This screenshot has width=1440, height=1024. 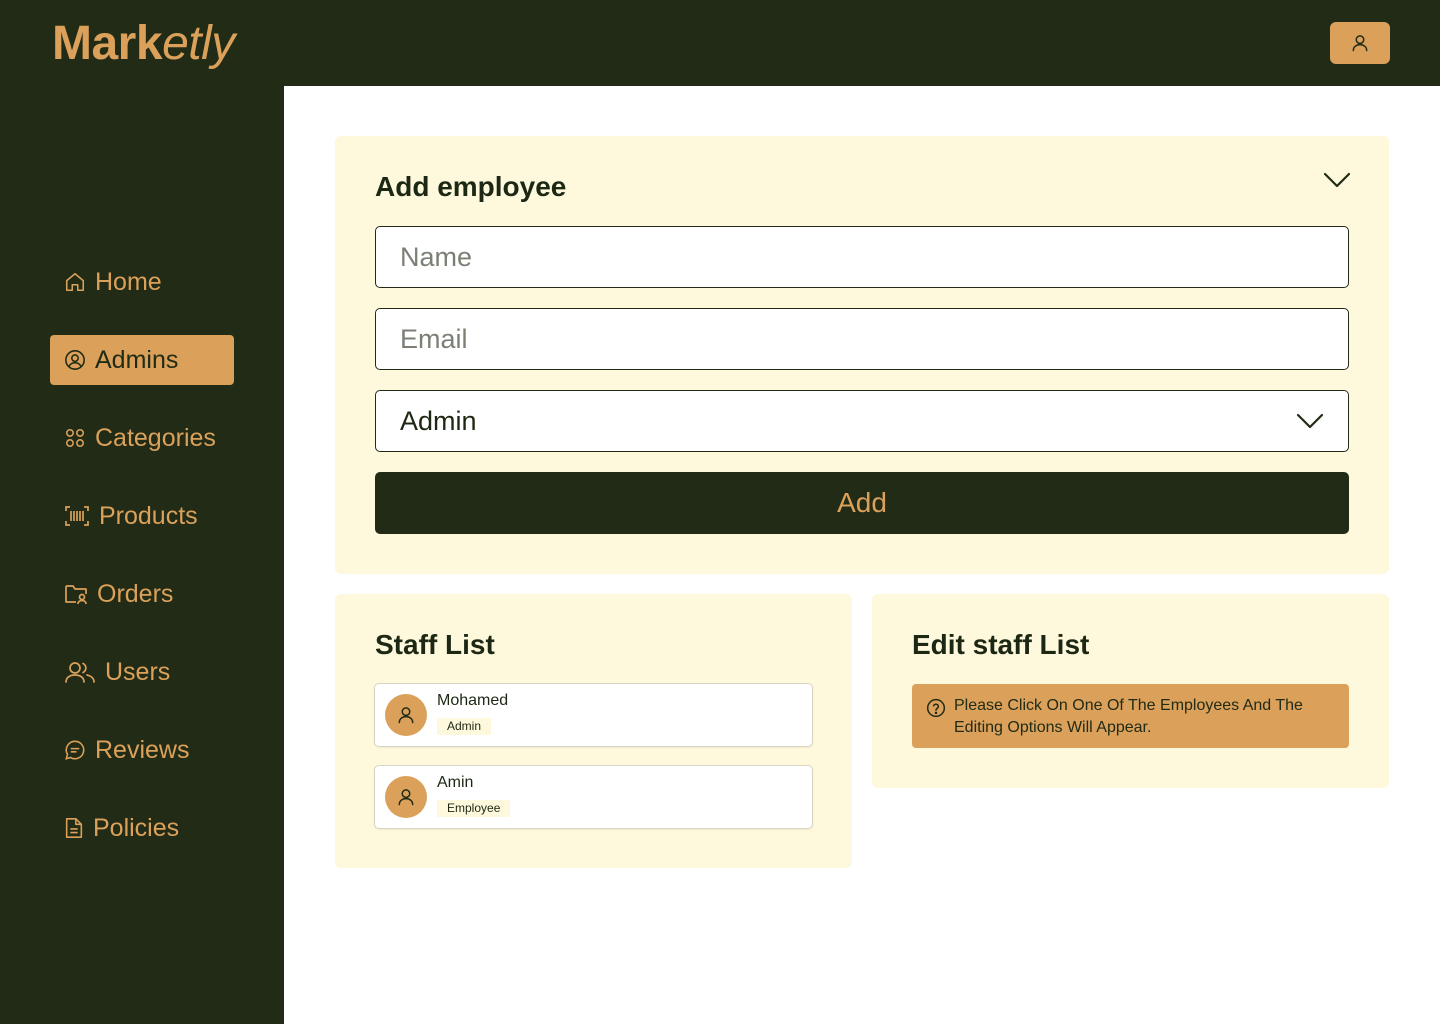 What do you see at coordinates (435, 644) in the screenshot?
I see `staff-list-title: Staff List` at bounding box center [435, 644].